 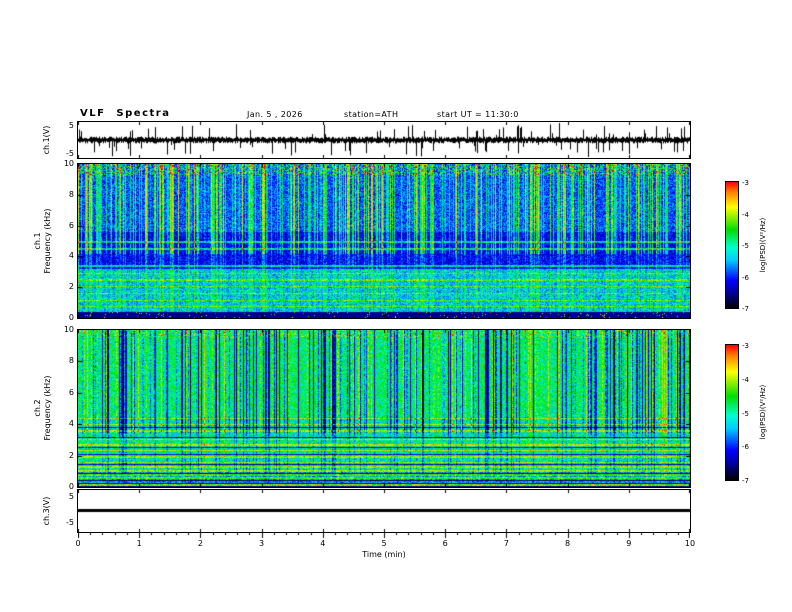 I want to click on x-tick-label: 1, so click(x=139, y=543).